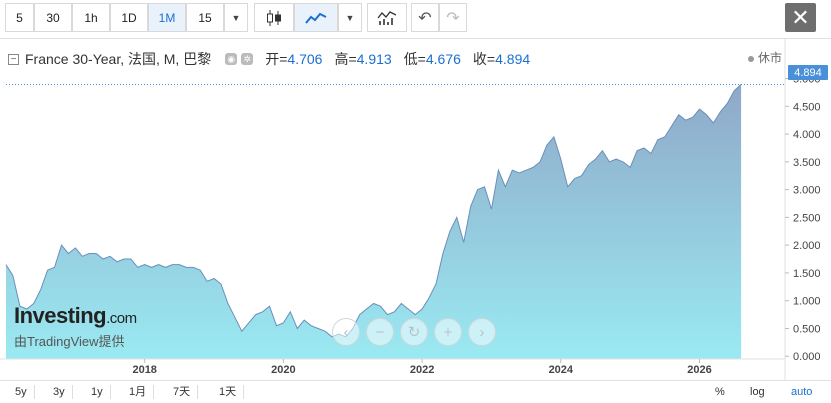  What do you see at coordinates (53, 17) in the screenshot?
I see `interval-30-button: 30` at bounding box center [53, 17].